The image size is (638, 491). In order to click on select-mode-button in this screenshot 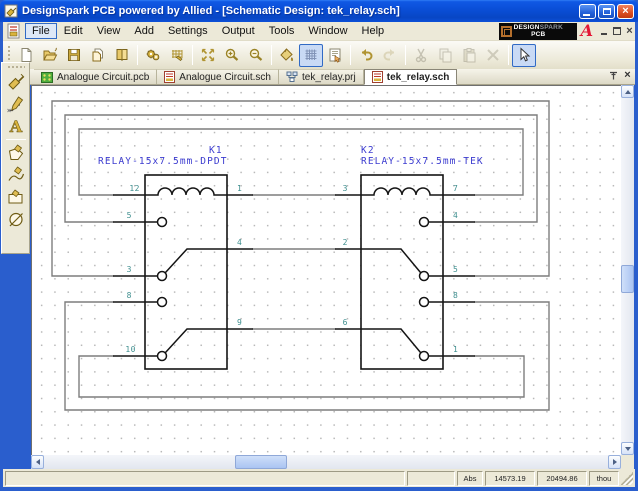, I will do `click(524, 55)`.